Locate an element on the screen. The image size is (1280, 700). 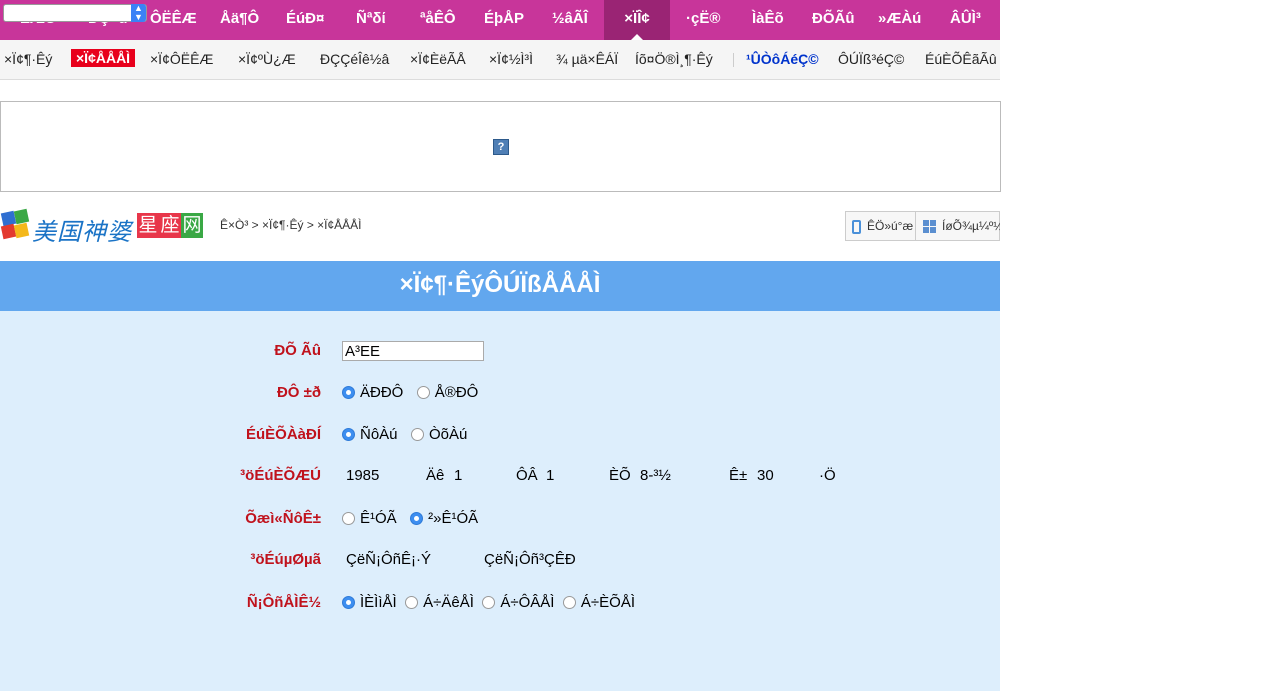
subnav-item-10: ¹ÛÒôÁéÇ© is located at coordinates (782, 59).